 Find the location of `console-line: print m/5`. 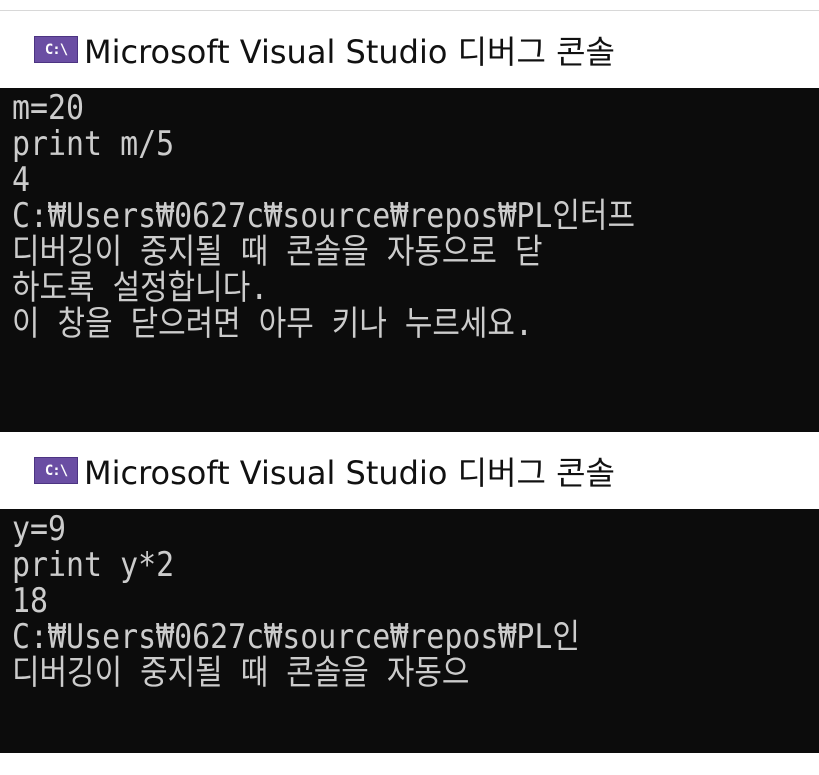

console-line: print m/5 is located at coordinates (93, 144).